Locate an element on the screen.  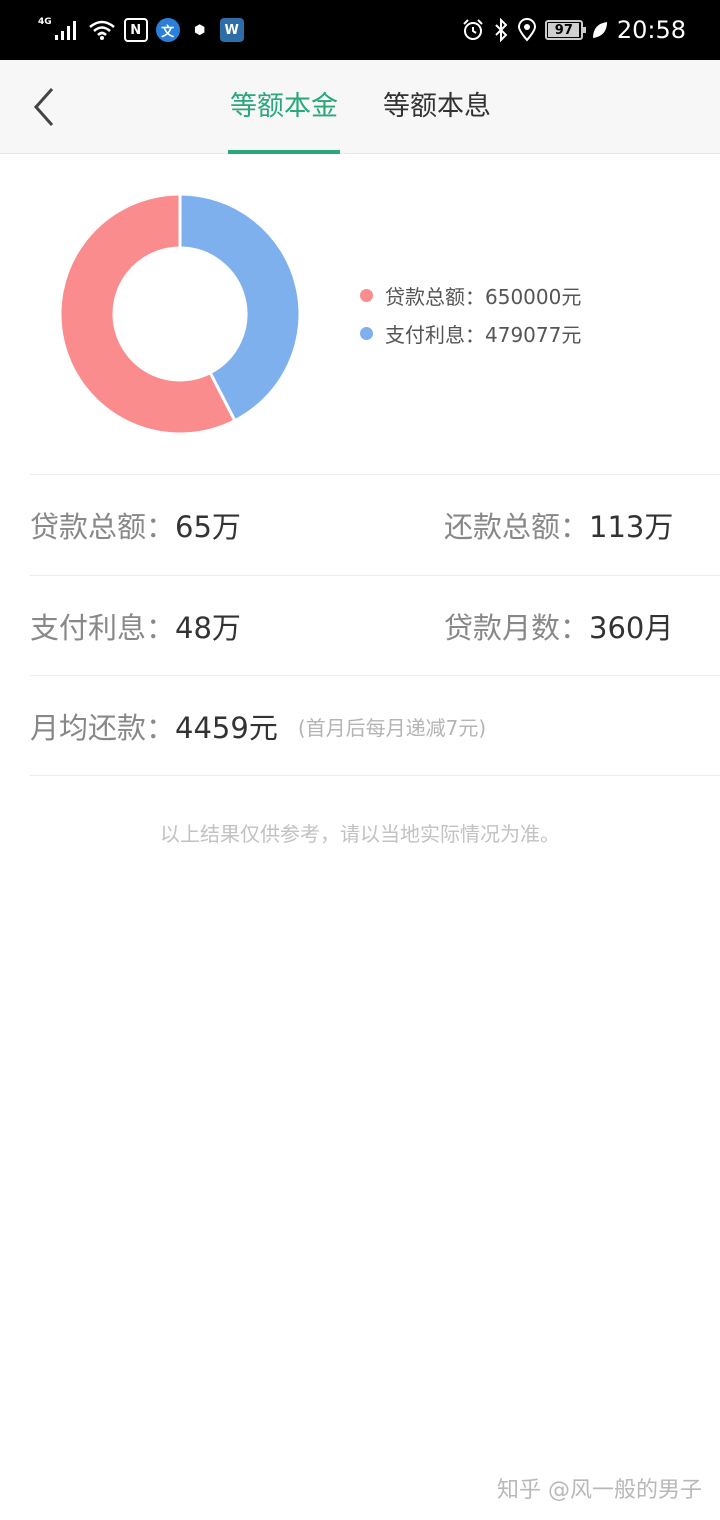
stat-label: 贷款总额： is located at coordinates (103, 527).